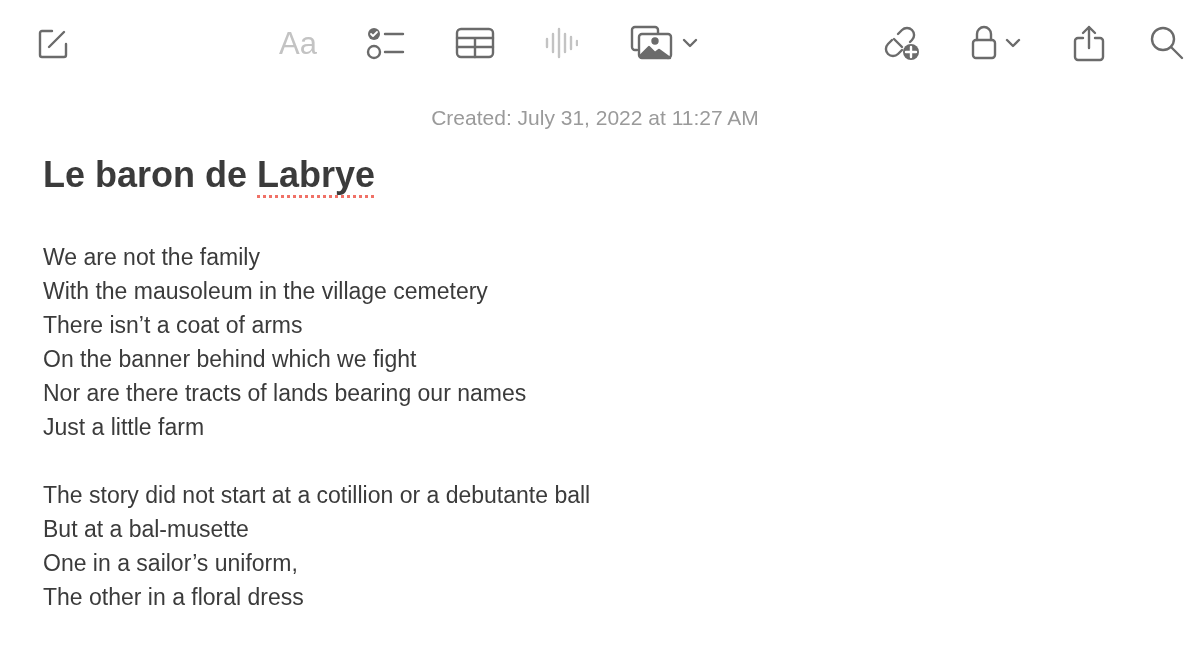 This screenshot has width=1190, height=658. What do you see at coordinates (317, 494) in the screenshot?
I see `text-line: The story did not start at a cotillion or a debutante ball` at bounding box center [317, 494].